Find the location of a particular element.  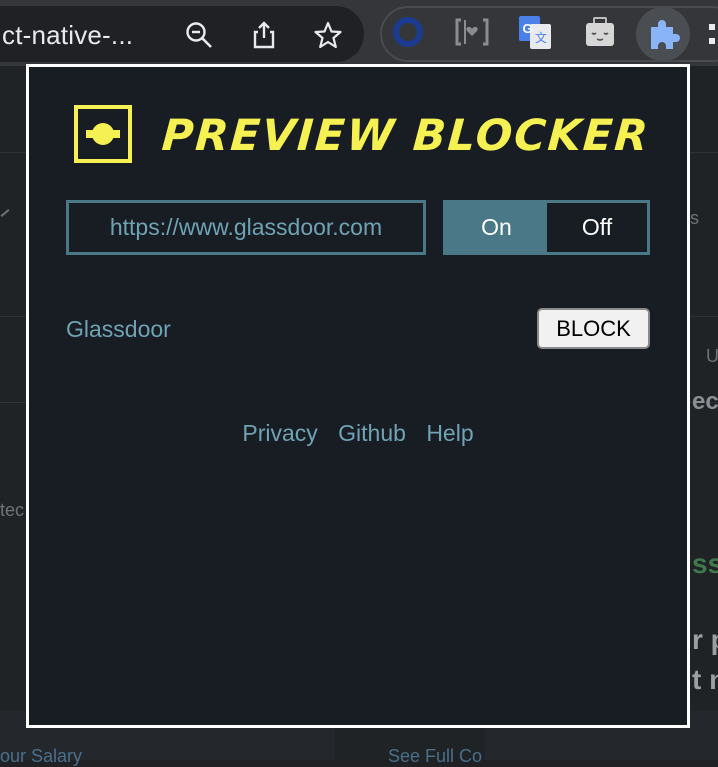

star-icon is located at coordinates (328, 35).